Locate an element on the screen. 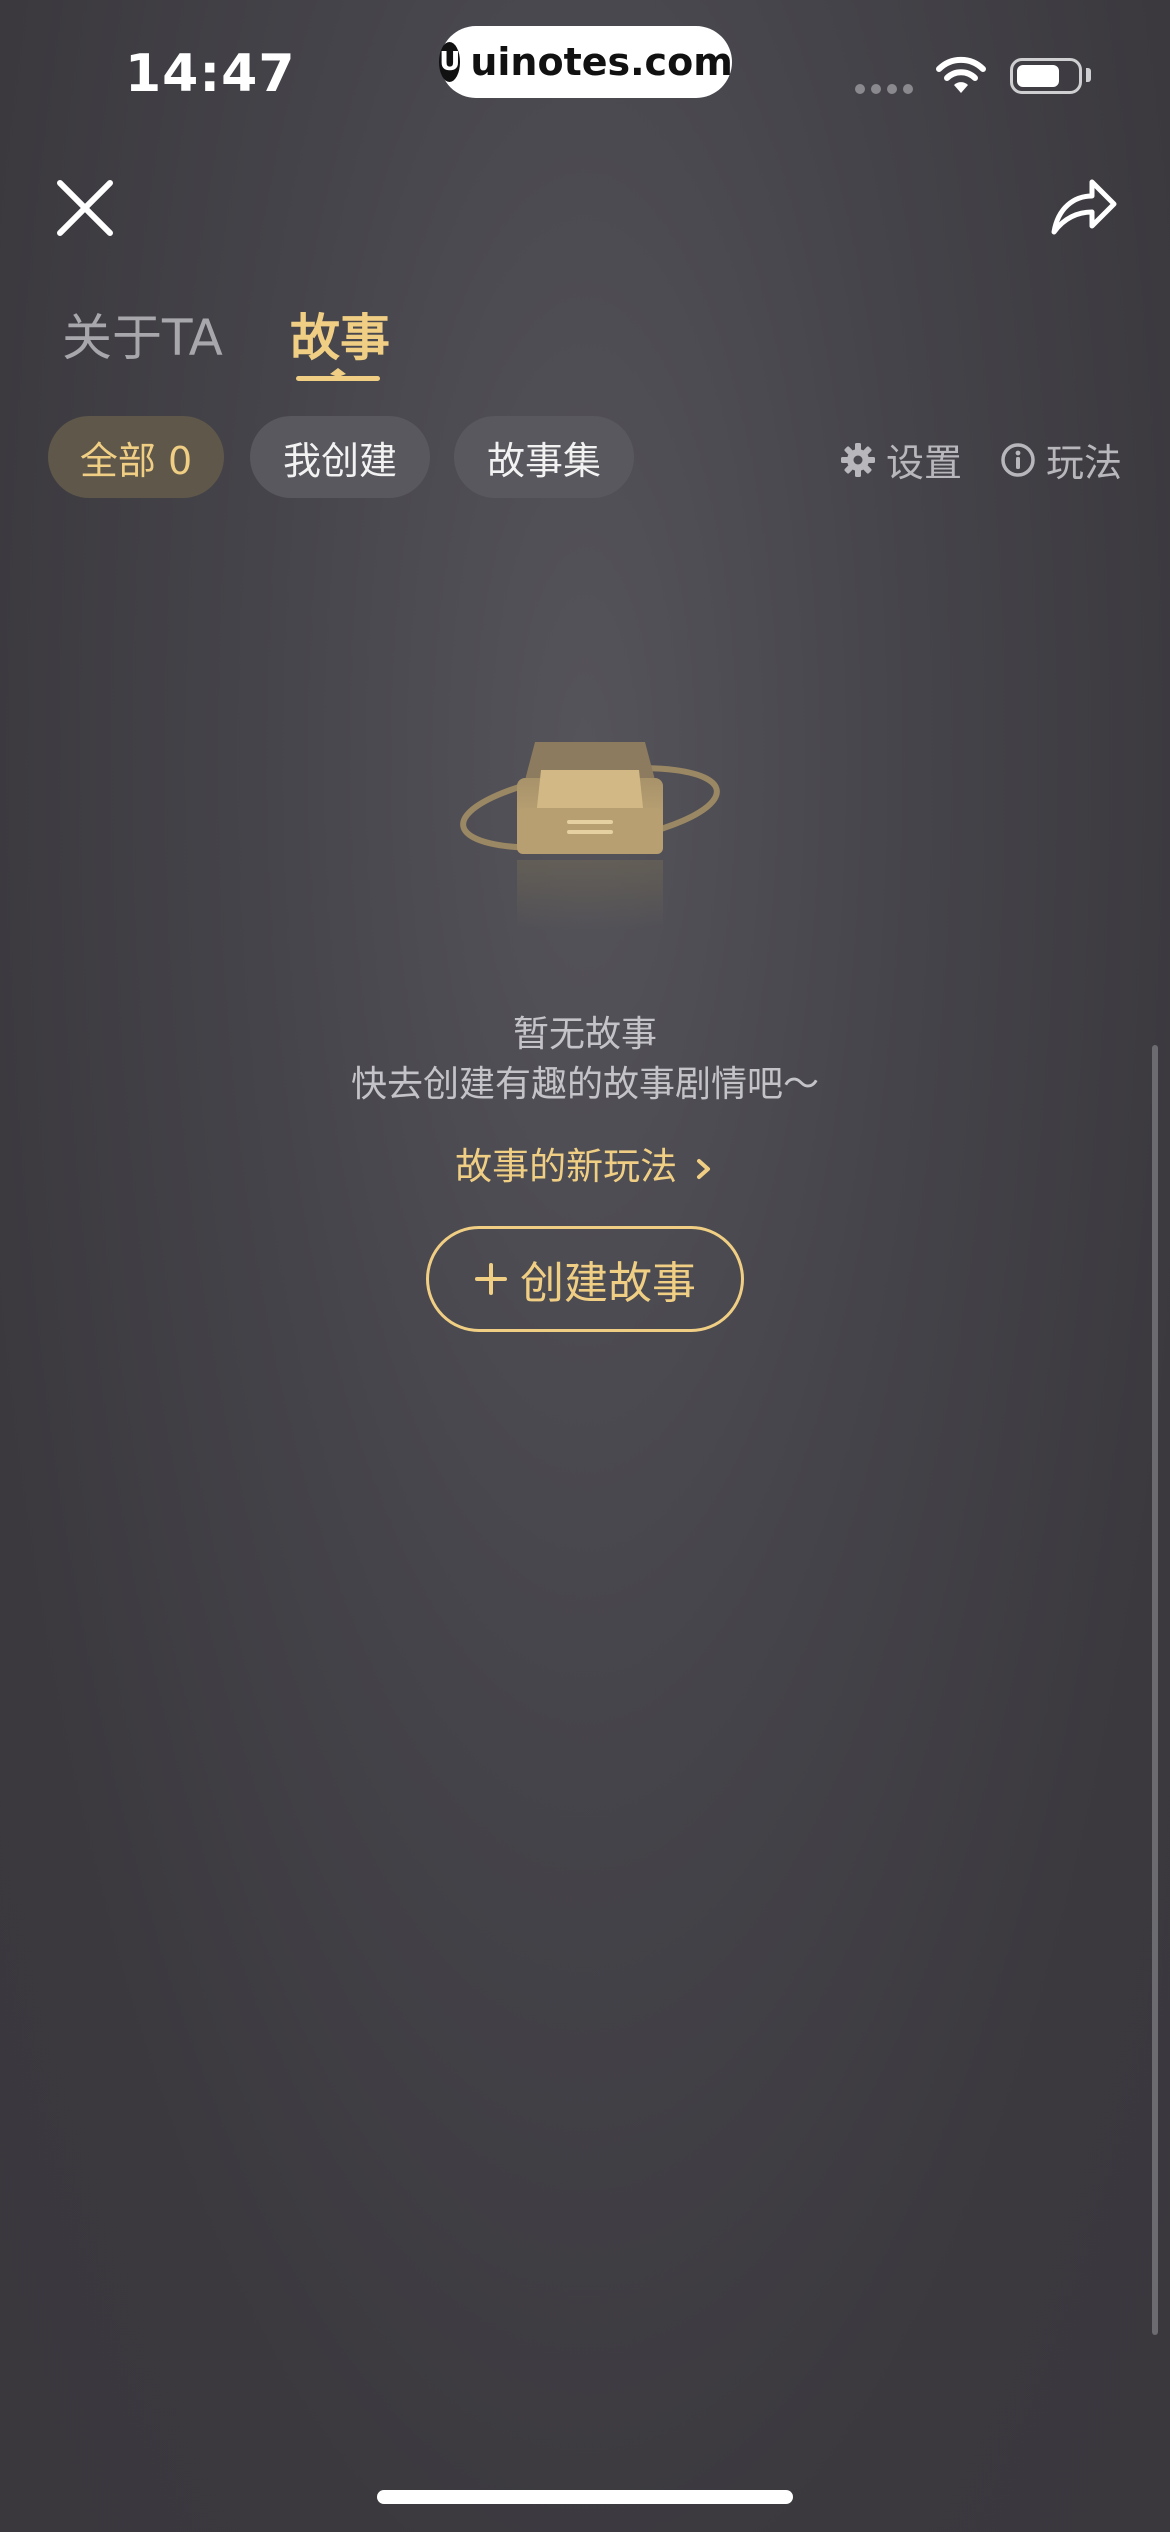  create-story-button: 创建故事 is located at coordinates (585, 1279).